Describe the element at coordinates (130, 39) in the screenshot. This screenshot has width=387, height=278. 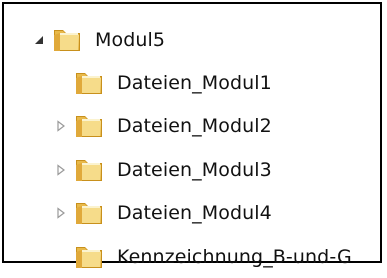
I see `tree-item-label: Modul5` at that location.